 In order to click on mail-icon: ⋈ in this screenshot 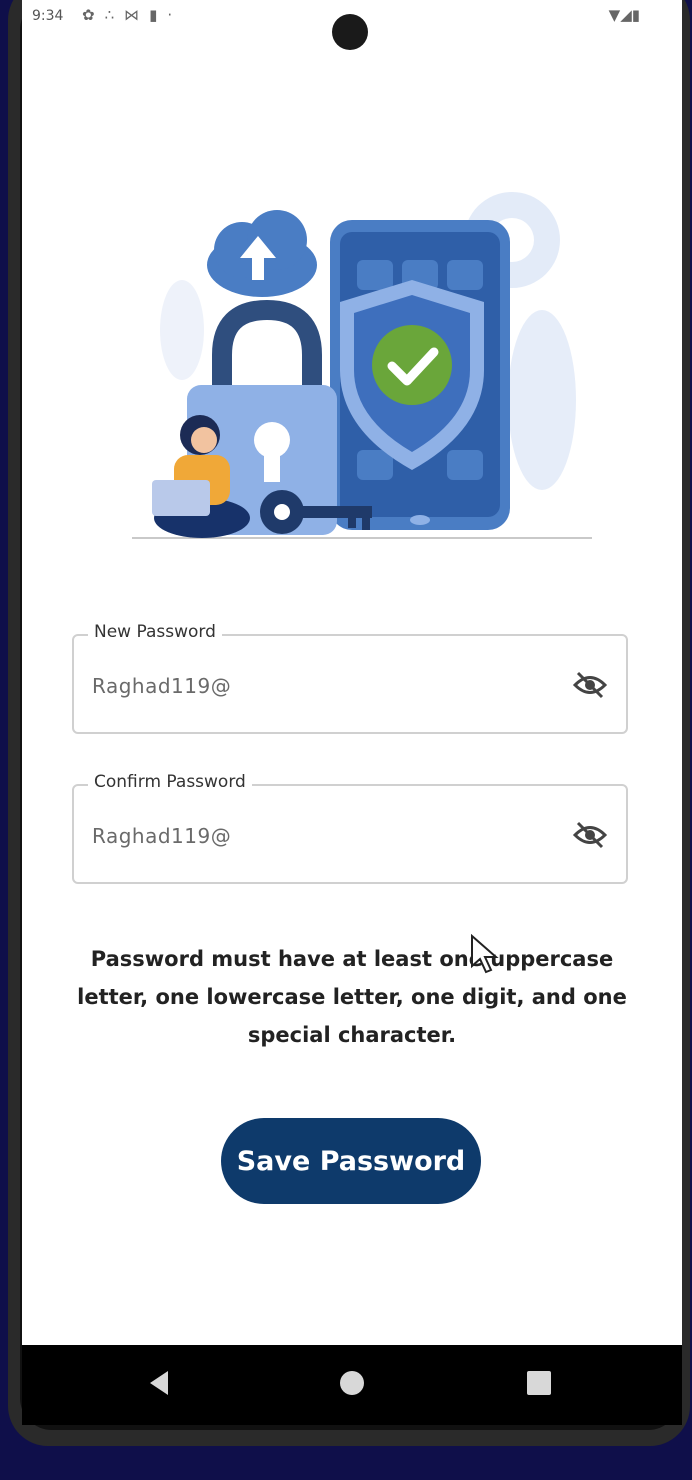, I will do `click(137, 15)`.